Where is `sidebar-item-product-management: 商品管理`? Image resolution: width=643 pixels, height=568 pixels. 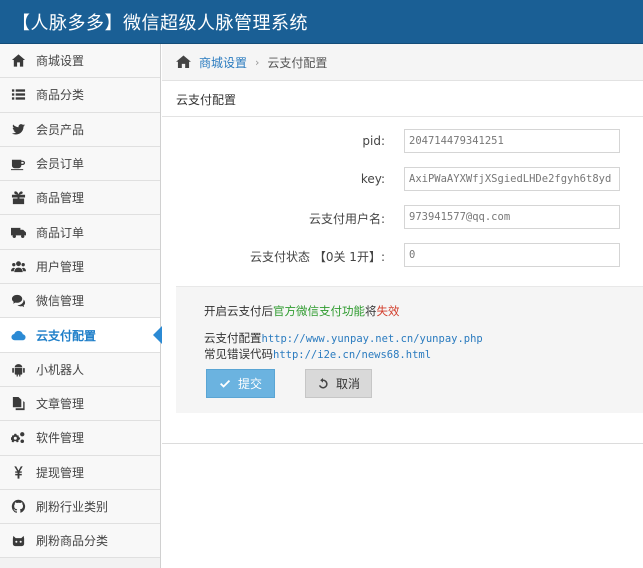 sidebar-item-product-management: 商品管理 is located at coordinates (80, 198).